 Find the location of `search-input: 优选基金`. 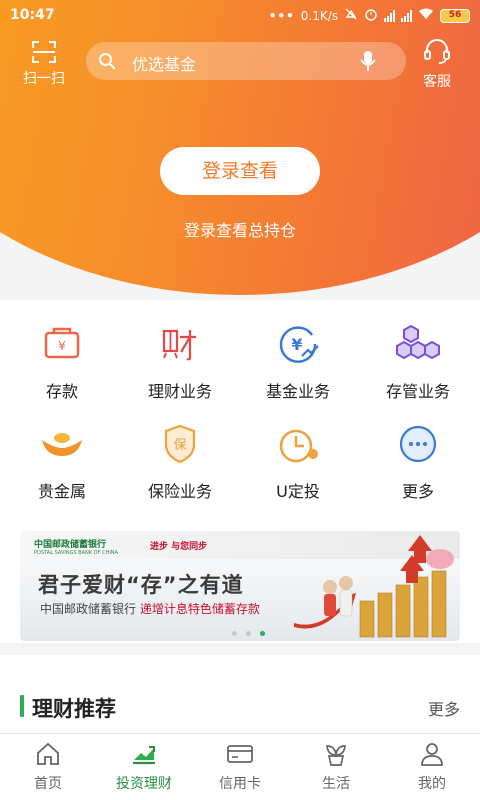

search-input: 优选基金 is located at coordinates (246, 61).